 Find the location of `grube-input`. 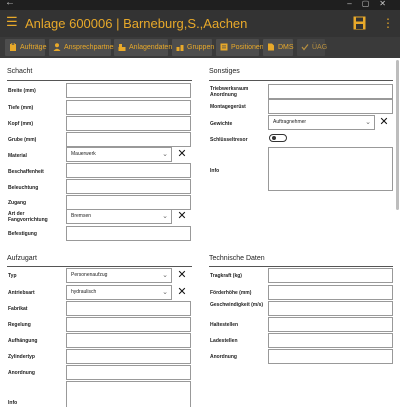

grube-input is located at coordinates (128, 139).